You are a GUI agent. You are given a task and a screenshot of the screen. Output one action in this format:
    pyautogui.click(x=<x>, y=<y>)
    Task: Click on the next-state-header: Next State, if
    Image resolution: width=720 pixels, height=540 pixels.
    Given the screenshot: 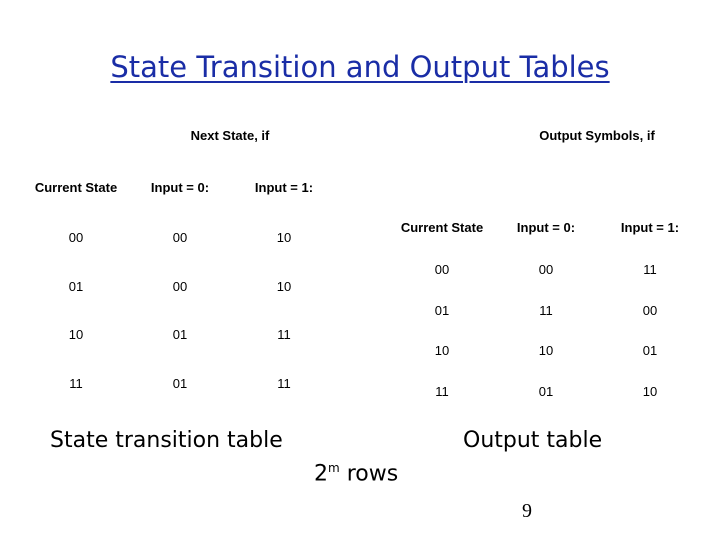 What is the action you would take?
    pyautogui.click(x=230, y=135)
    